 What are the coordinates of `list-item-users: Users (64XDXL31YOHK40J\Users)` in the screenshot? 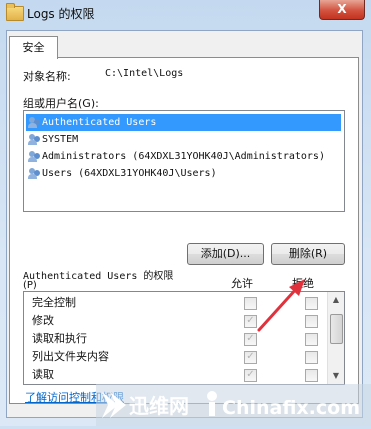 It's located at (183, 173).